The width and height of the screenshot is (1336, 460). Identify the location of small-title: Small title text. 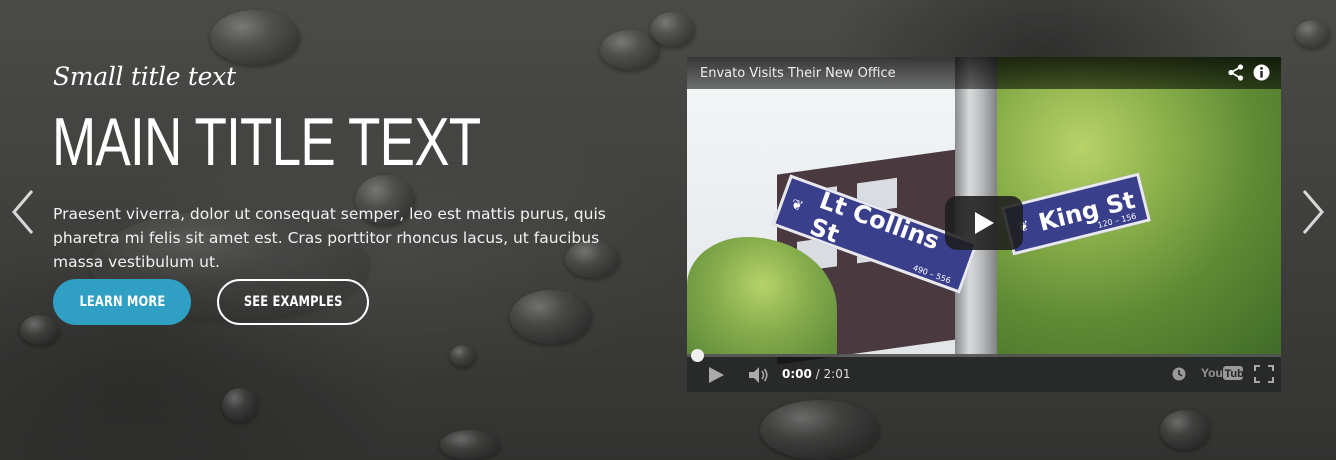
(144, 76).